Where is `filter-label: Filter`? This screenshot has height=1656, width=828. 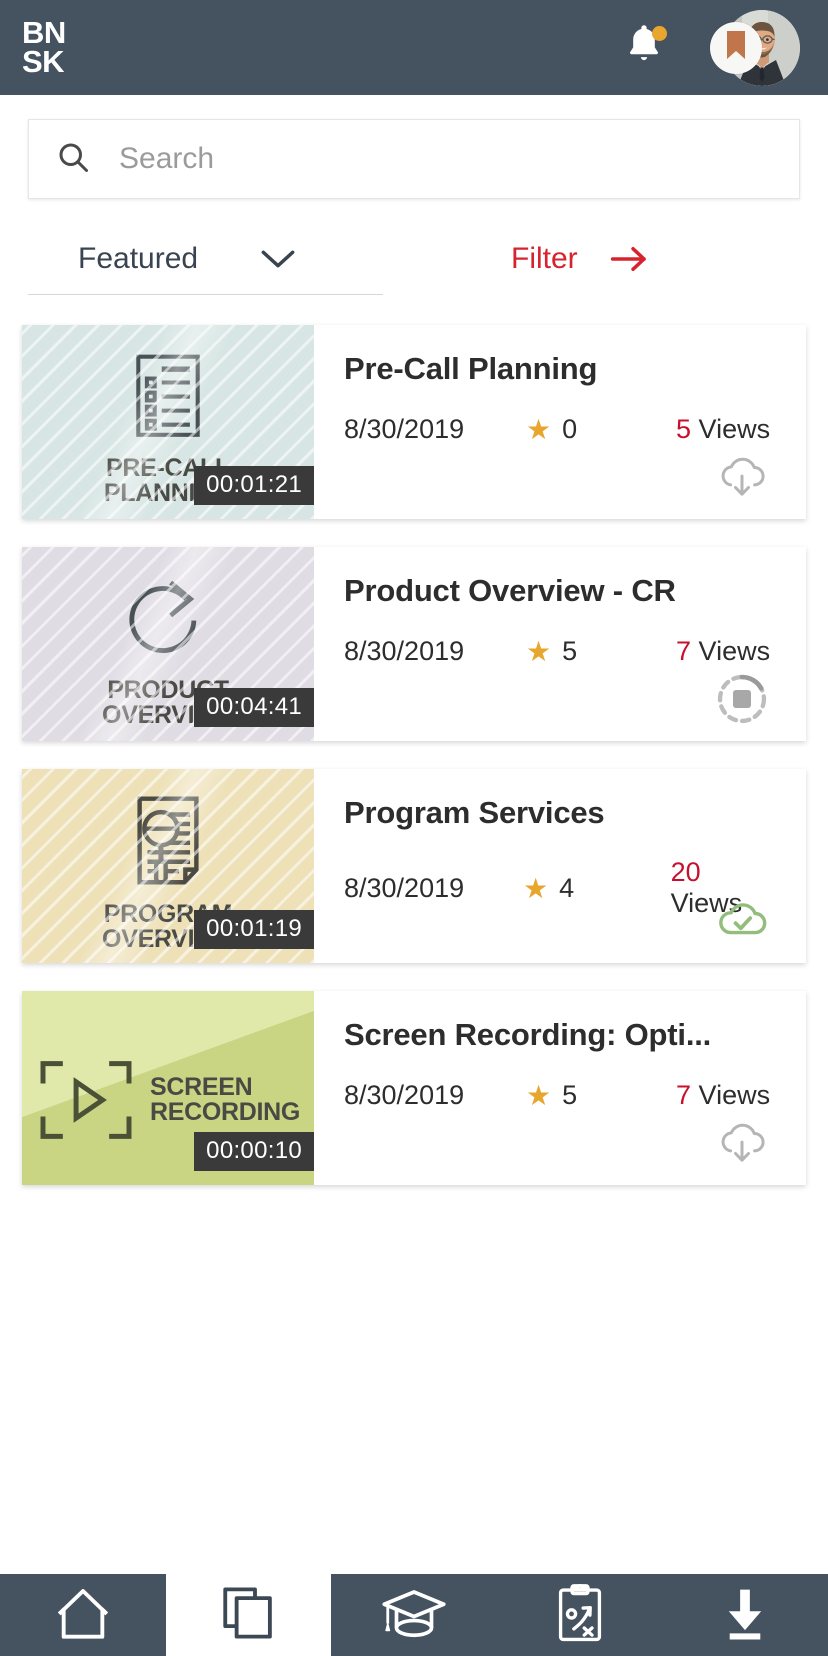
filter-label: Filter is located at coordinates (544, 258).